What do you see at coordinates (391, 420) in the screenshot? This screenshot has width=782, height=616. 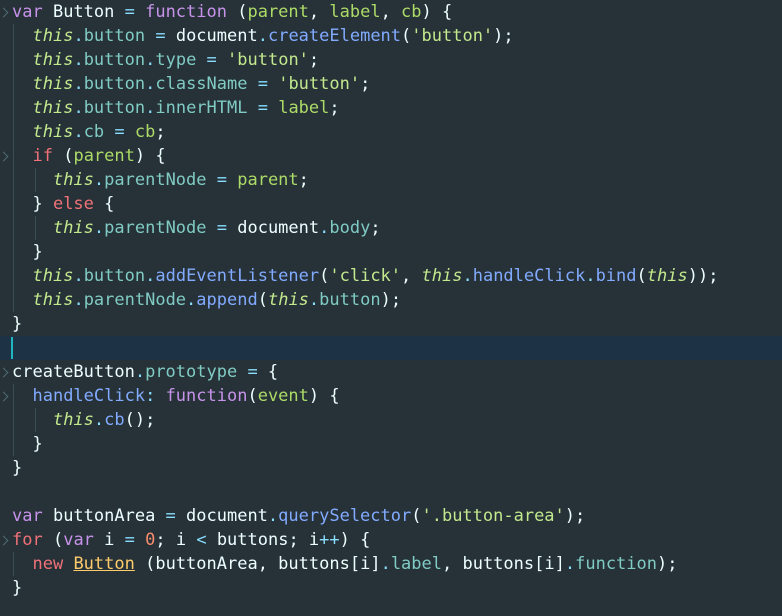 I see `code-line: this.cb();` at bounding box center [391, 420].